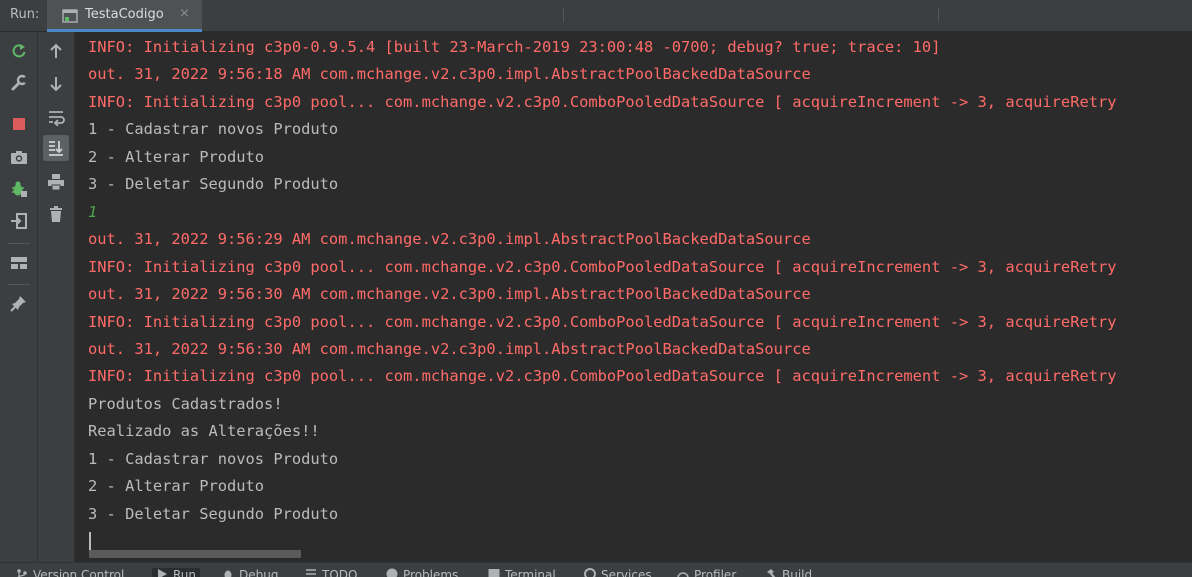 The width and height of the screenshot is (1192, 577). What do you see at coordinates (19, 263) in the screenshot?
I see `layout-icon` at bounding box center [19, 263].